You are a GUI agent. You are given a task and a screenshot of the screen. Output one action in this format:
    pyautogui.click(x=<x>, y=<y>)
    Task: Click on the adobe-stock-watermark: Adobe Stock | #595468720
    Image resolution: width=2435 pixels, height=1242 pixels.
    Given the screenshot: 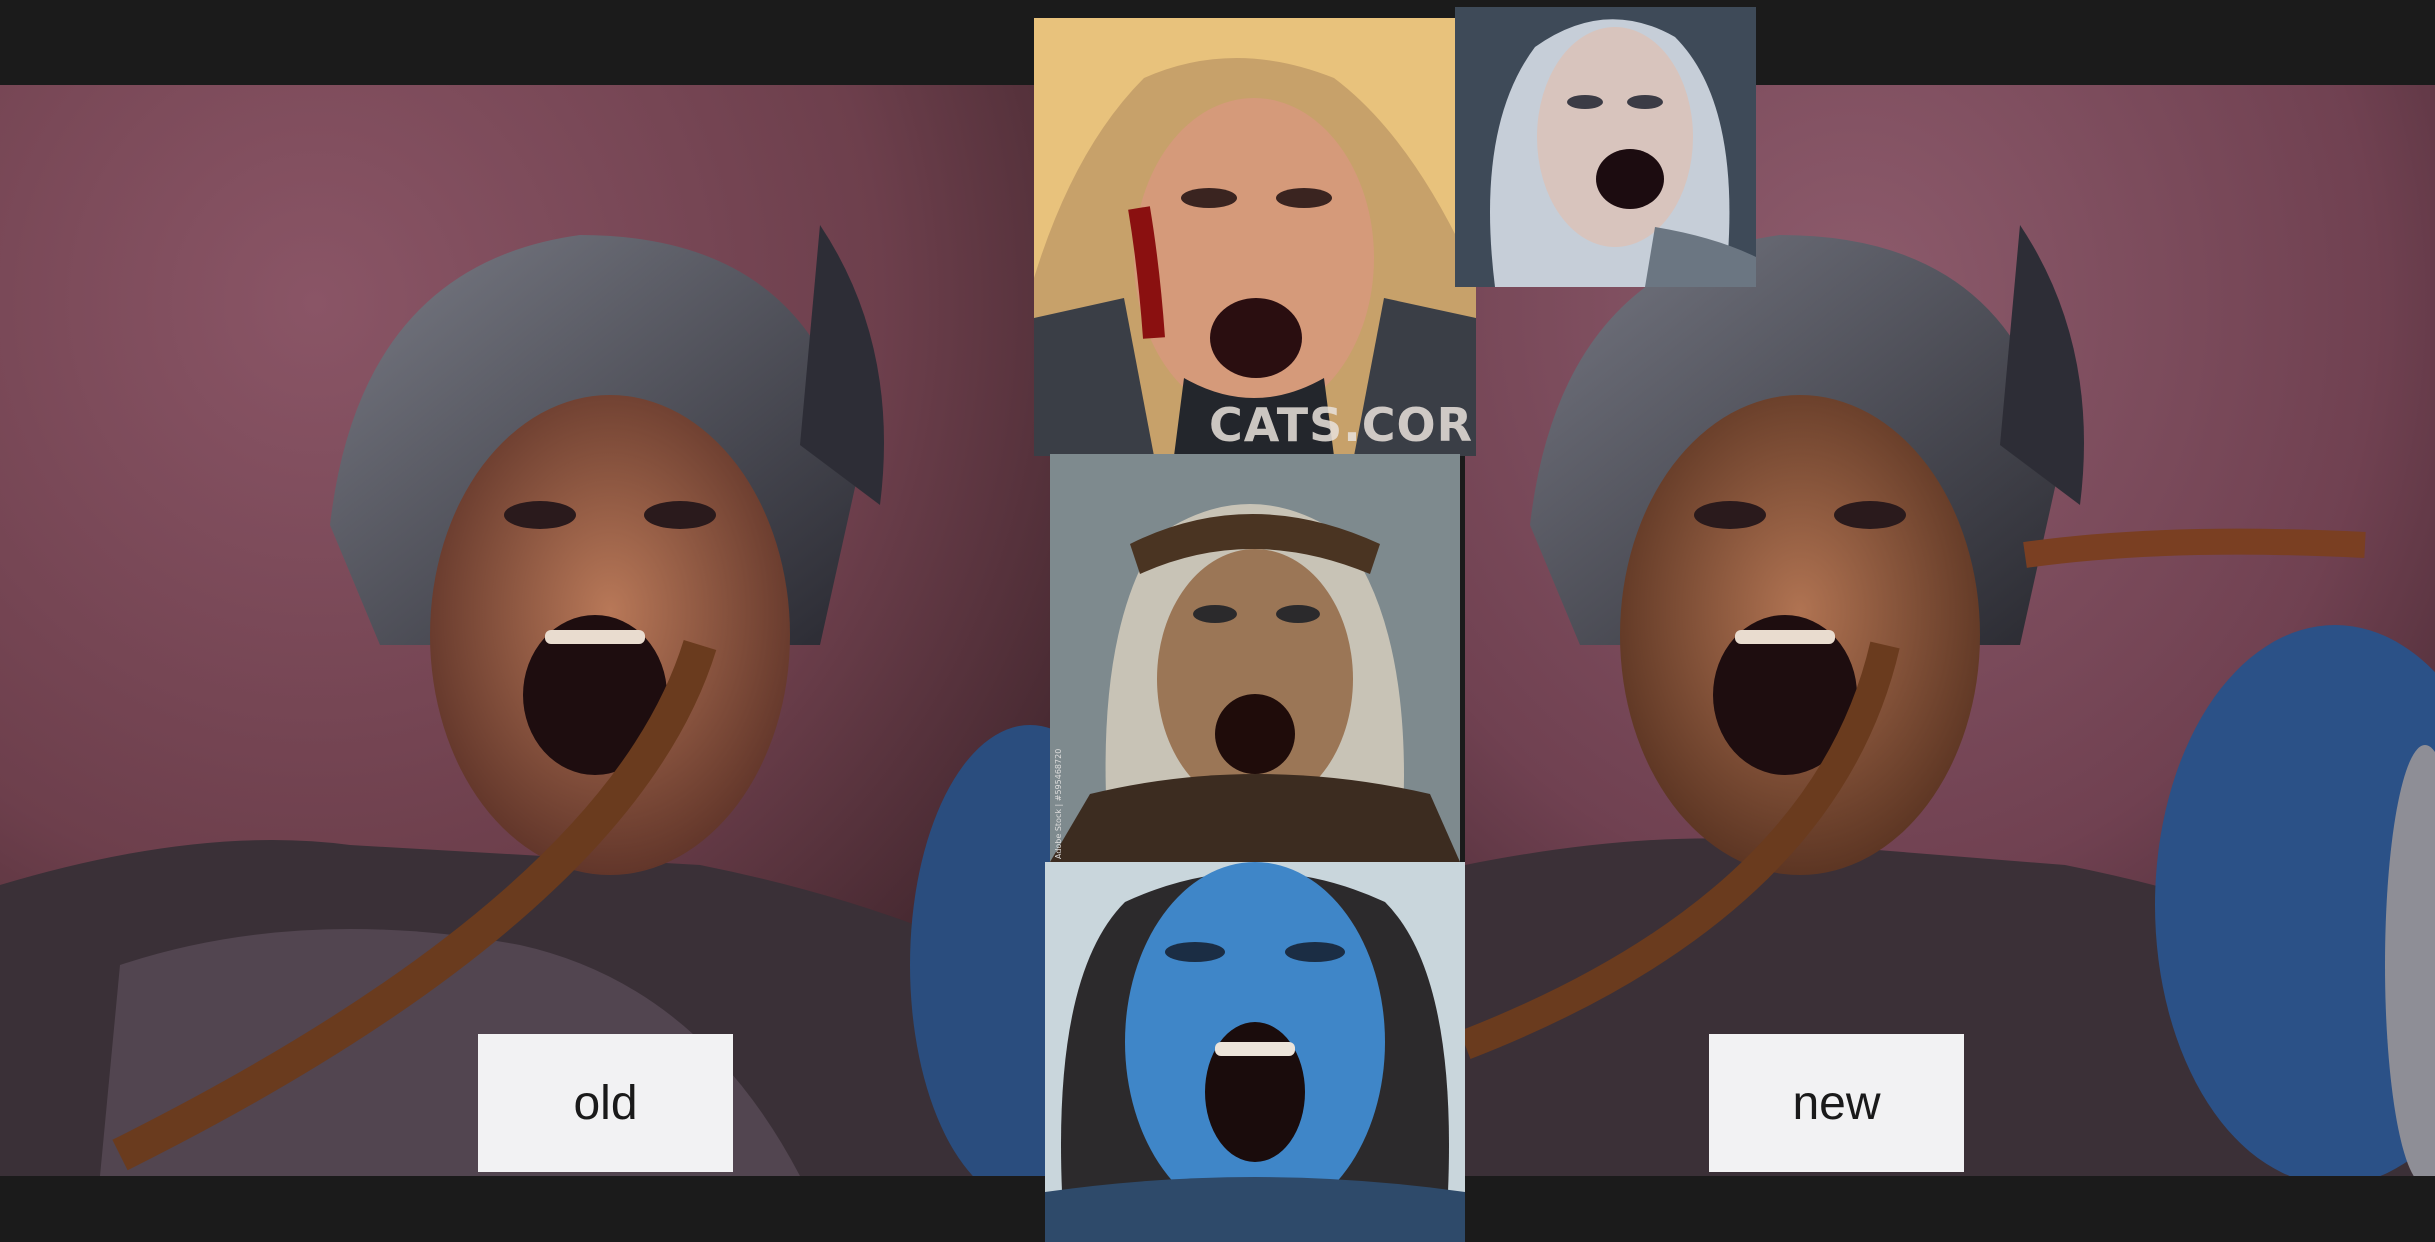 What is the action you would take?
    pyautogui.click(x=1058, y=803)
    